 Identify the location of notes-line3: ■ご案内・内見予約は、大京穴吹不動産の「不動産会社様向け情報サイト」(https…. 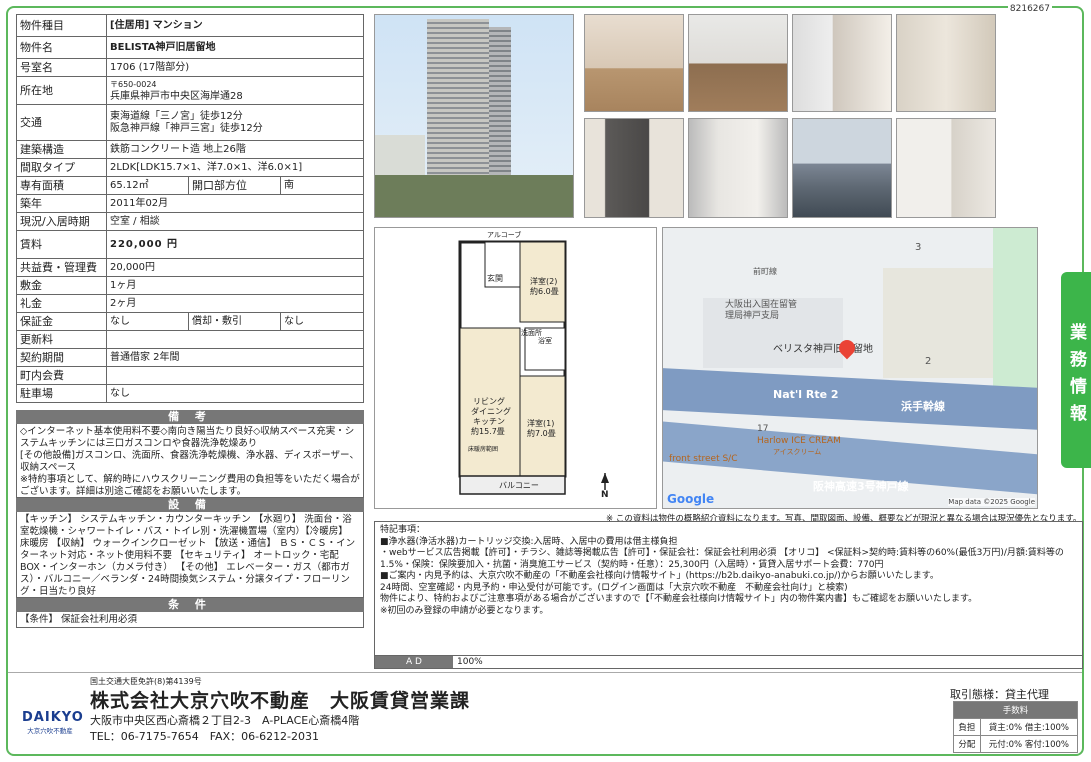
(659, 576).